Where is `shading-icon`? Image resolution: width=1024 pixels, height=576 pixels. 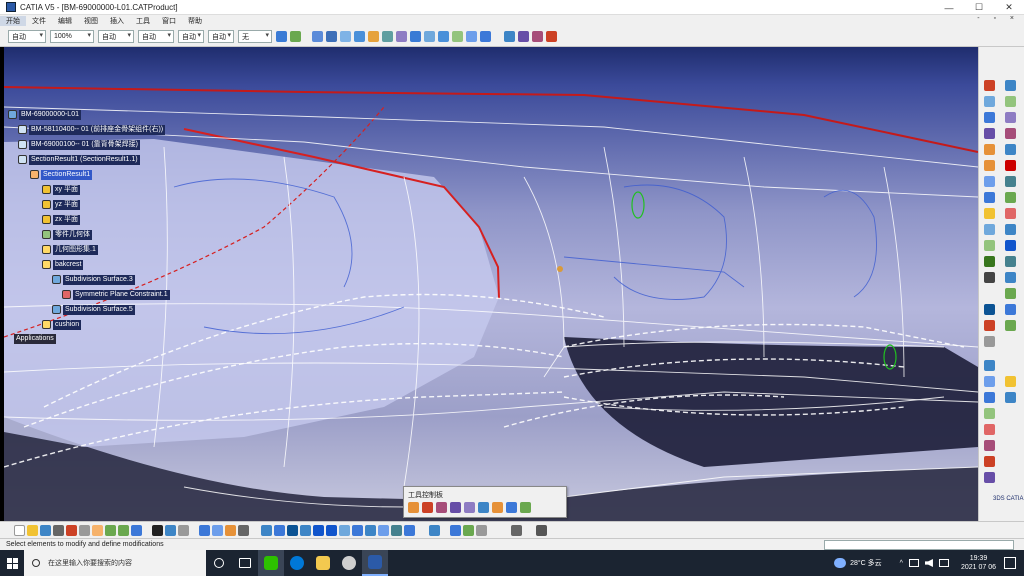
shading-icon is located at coordinates (383, 530).